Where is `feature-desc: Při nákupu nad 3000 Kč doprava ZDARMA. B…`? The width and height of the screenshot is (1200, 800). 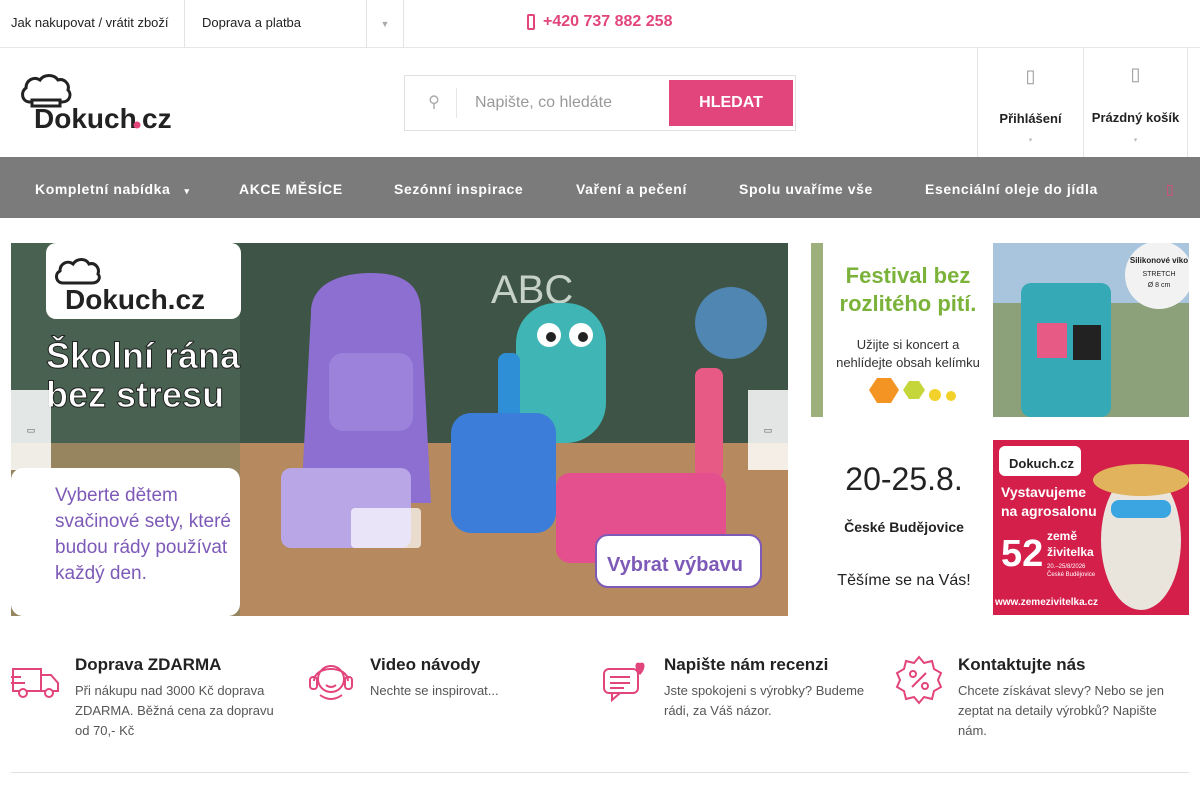 feature-desc: Při nákupu nad 3000 Kč doprava ZDARMA. B… is located at coordinates (174, 710).